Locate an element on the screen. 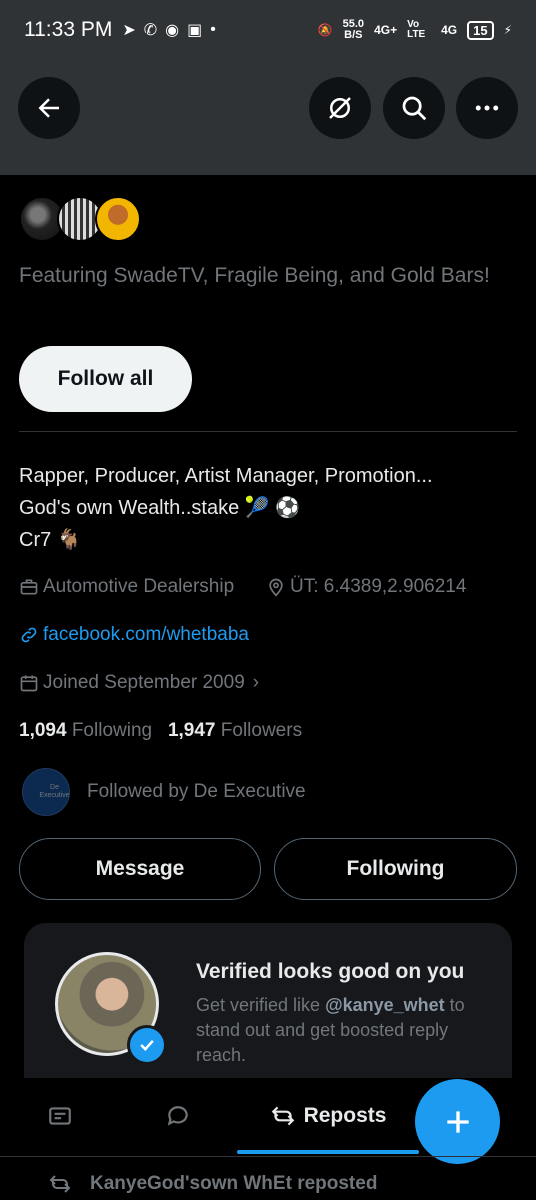  avatar: De Executive is located at coordinates (46, 792).